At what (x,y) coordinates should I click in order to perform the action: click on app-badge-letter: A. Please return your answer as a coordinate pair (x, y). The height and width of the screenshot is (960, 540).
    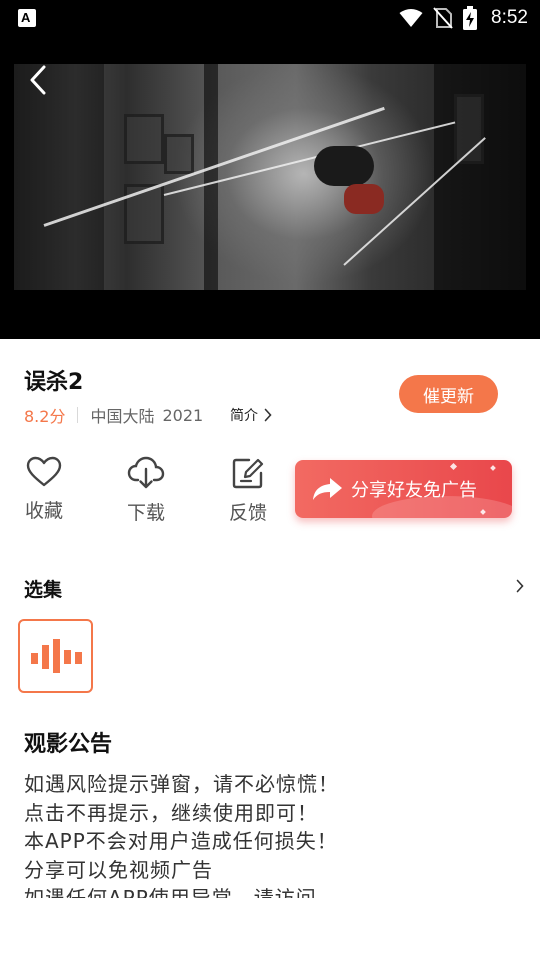
    Looking at the image, I should click on (26, 17).